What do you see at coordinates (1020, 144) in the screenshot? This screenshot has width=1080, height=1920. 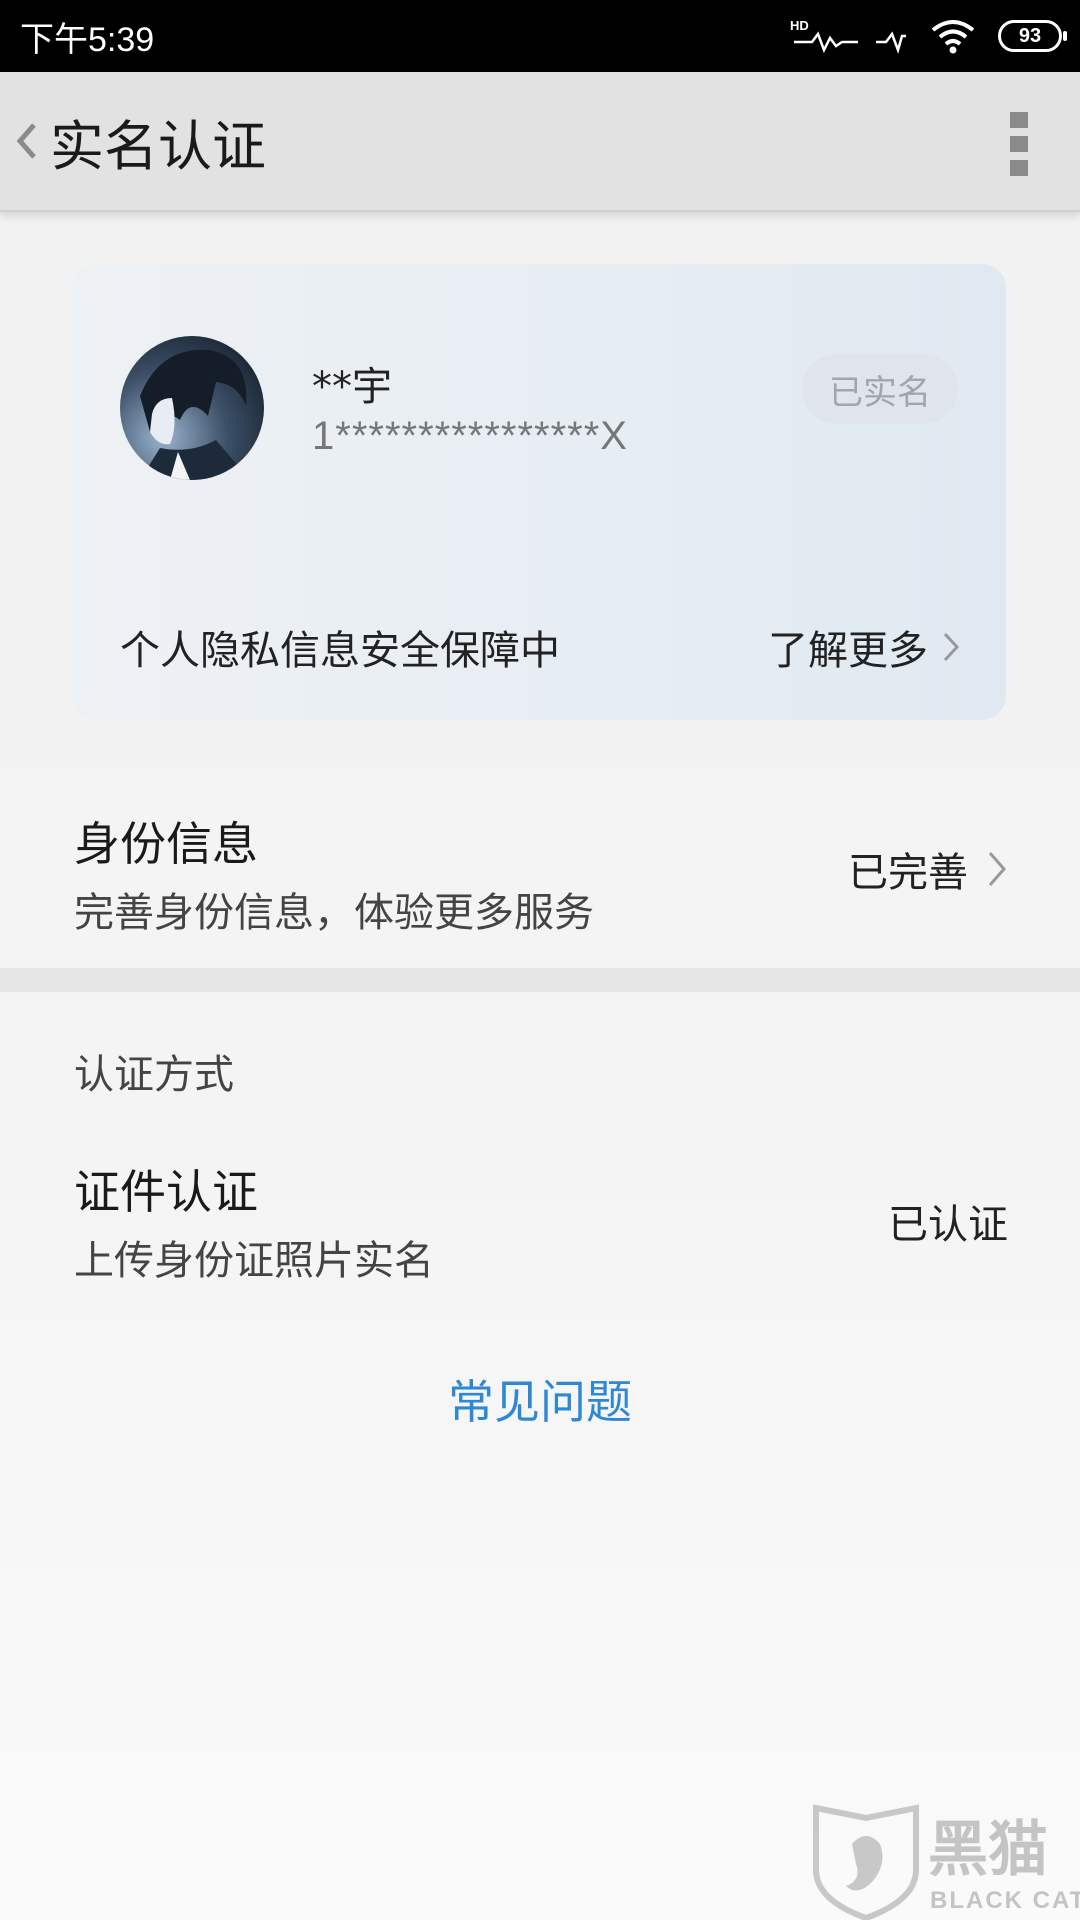 I see `more-icon` at bounding box center [1020, 144].